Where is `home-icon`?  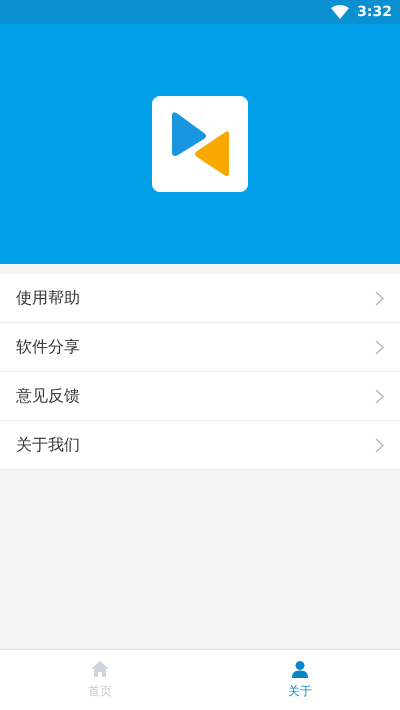
home-icon is located at coordinates (100, 669).